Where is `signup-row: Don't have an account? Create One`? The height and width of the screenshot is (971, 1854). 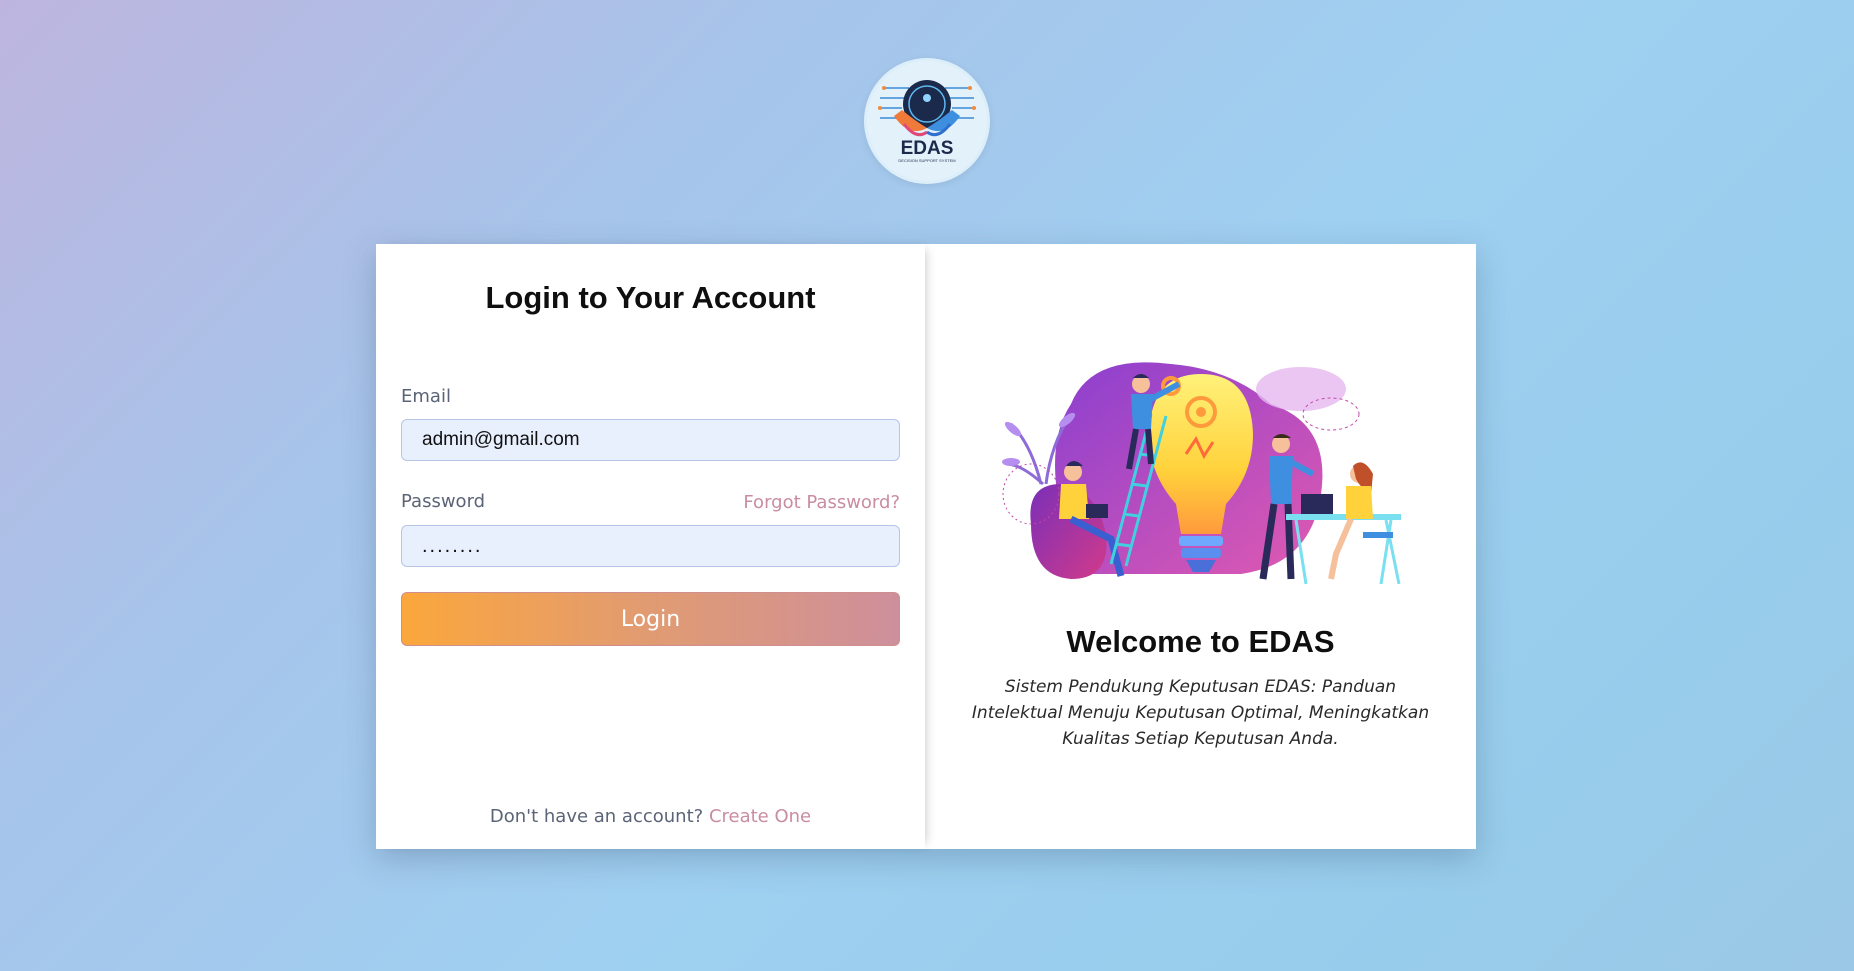
signup-row: Don't have an account? Create One is located at coordinates (650, 816).